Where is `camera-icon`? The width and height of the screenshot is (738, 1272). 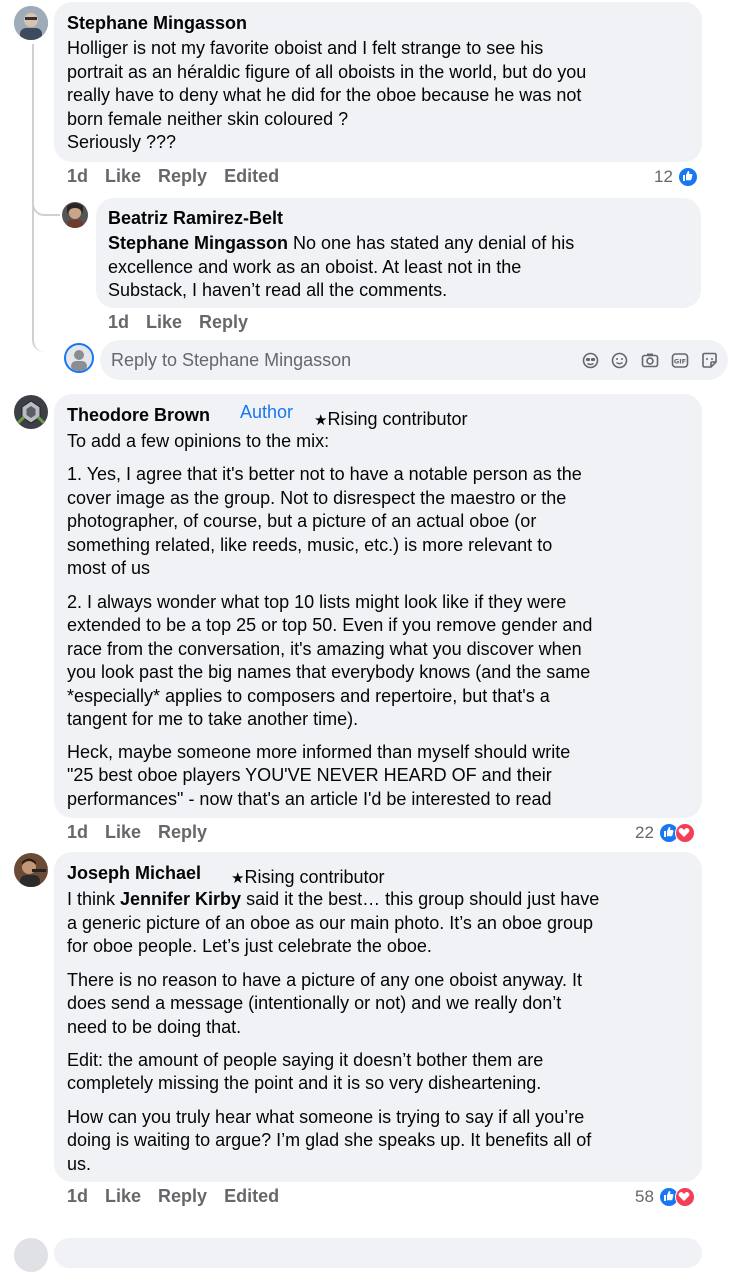
camera-icon is located at coordinates (650, 360).